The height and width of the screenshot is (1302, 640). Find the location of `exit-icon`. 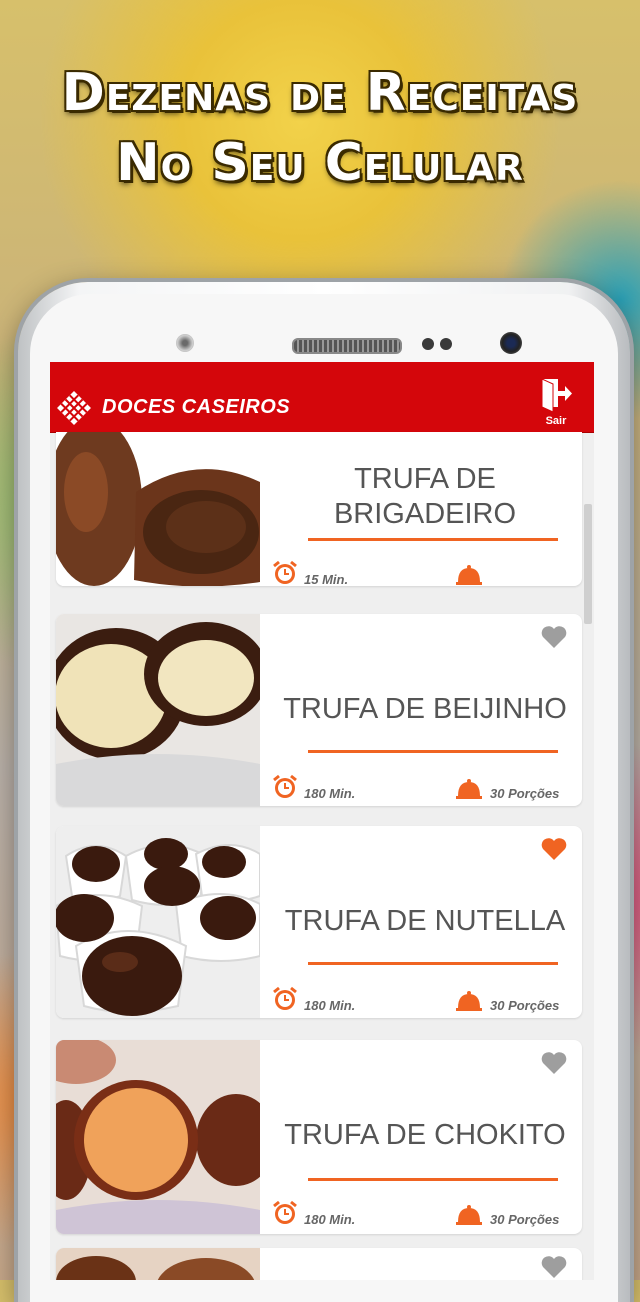

exit-icon is located at coordinates (556, 395).